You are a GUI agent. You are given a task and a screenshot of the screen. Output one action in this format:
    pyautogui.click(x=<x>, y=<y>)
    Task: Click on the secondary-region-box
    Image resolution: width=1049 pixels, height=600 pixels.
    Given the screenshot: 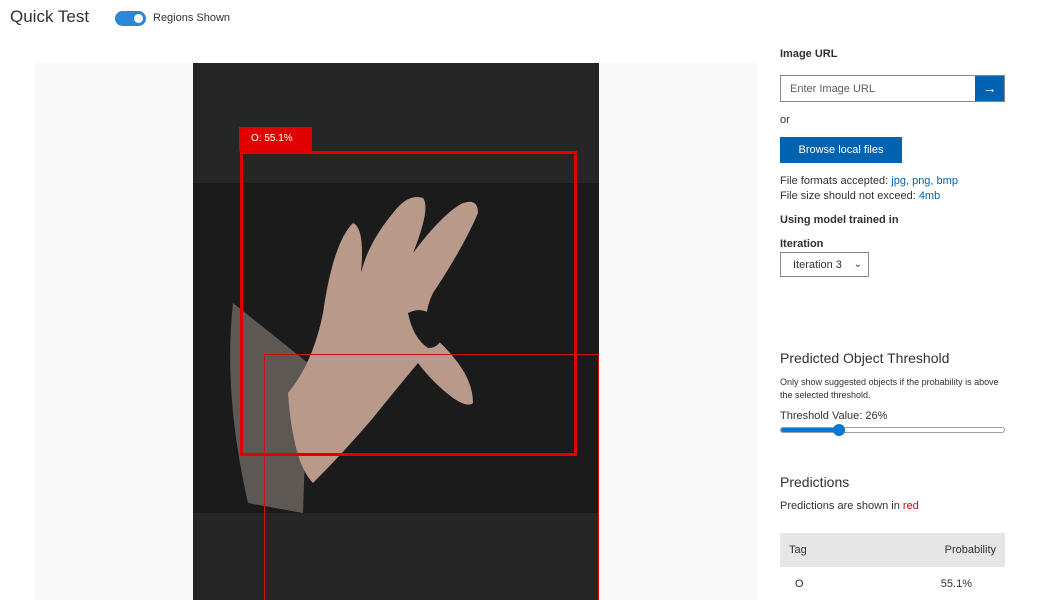 What is the action you would take?
    pyautogui.click(x=431, y=477)
    